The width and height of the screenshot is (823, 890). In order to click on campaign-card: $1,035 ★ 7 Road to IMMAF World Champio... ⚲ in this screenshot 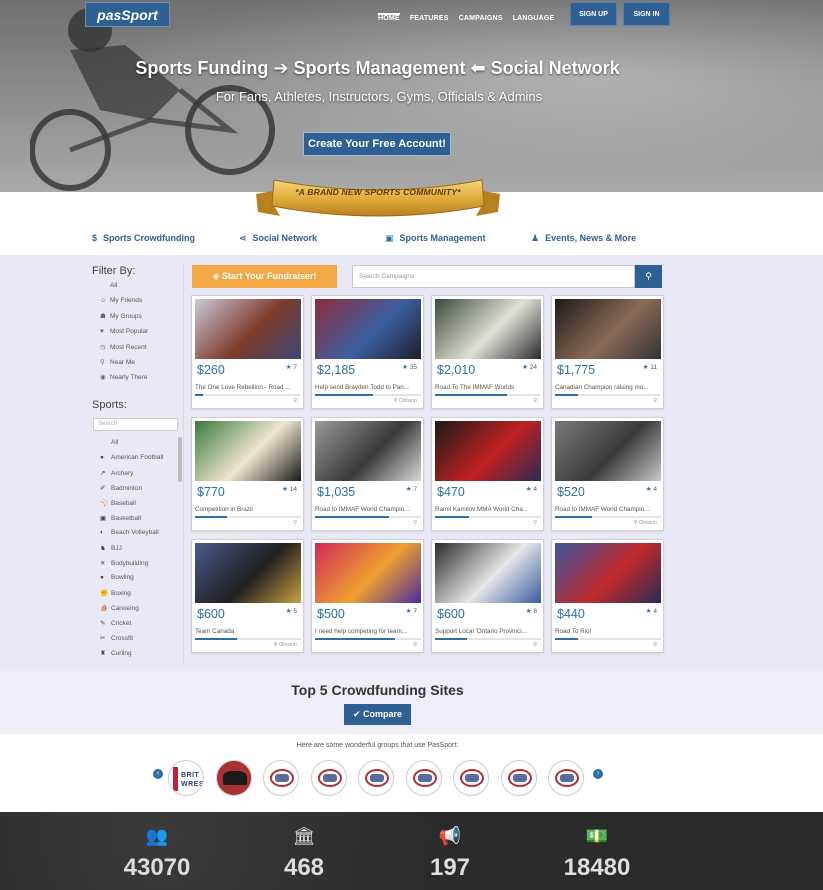, I will do `click(367, 474)`.